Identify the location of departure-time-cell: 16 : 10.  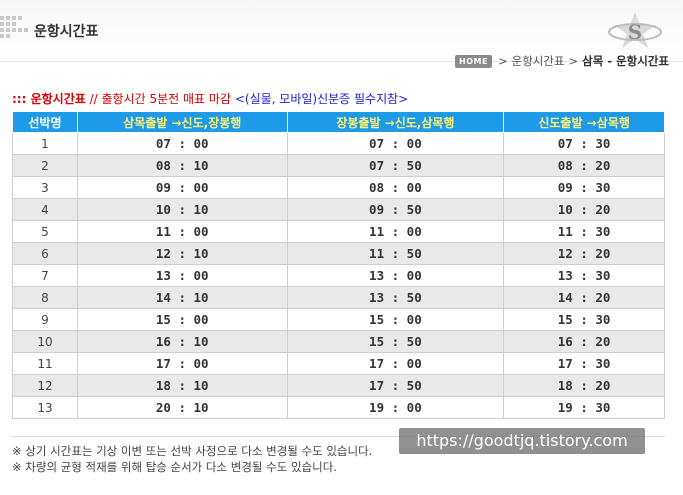
(182, 341).